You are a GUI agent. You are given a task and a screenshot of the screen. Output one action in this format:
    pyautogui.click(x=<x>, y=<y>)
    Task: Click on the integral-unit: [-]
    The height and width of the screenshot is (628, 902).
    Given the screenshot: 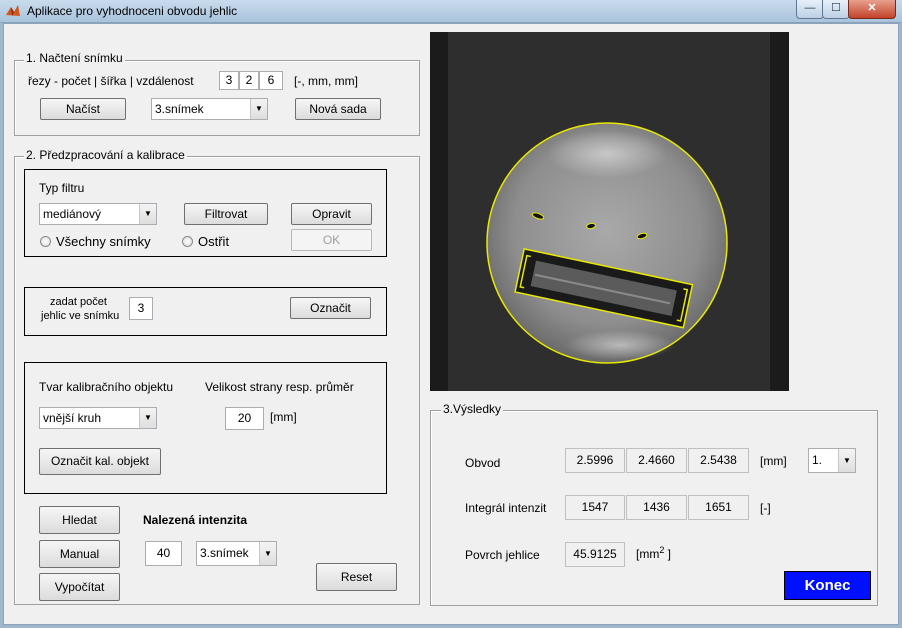 What is the action you would take?
    pyautogui.click(x=765, y=508)
    